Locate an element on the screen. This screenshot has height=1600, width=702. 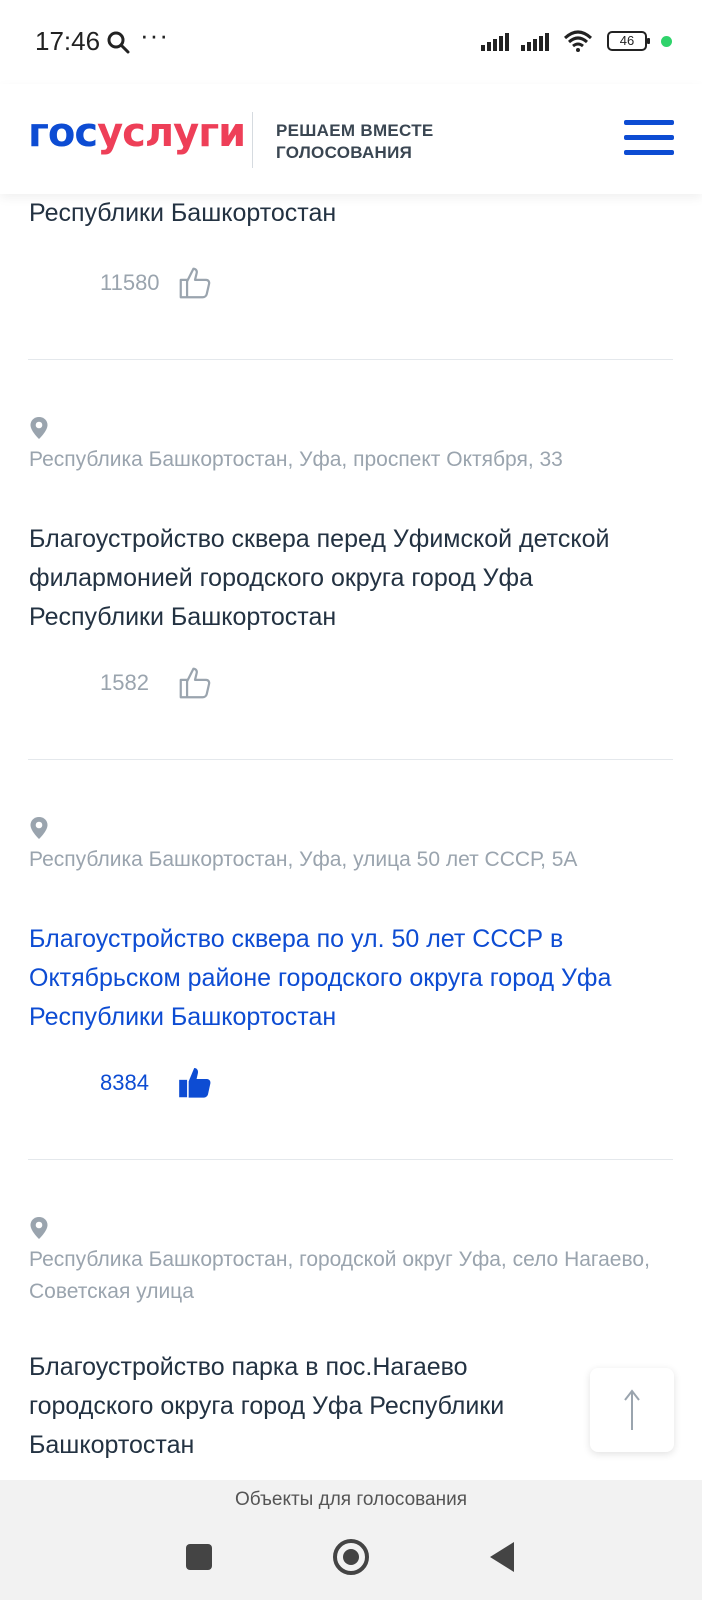
header-subtitle: РЕШАЕМ ВМЕСТЕ ГОЛОСОВАНИЯ is located at coordinates (355, 142).